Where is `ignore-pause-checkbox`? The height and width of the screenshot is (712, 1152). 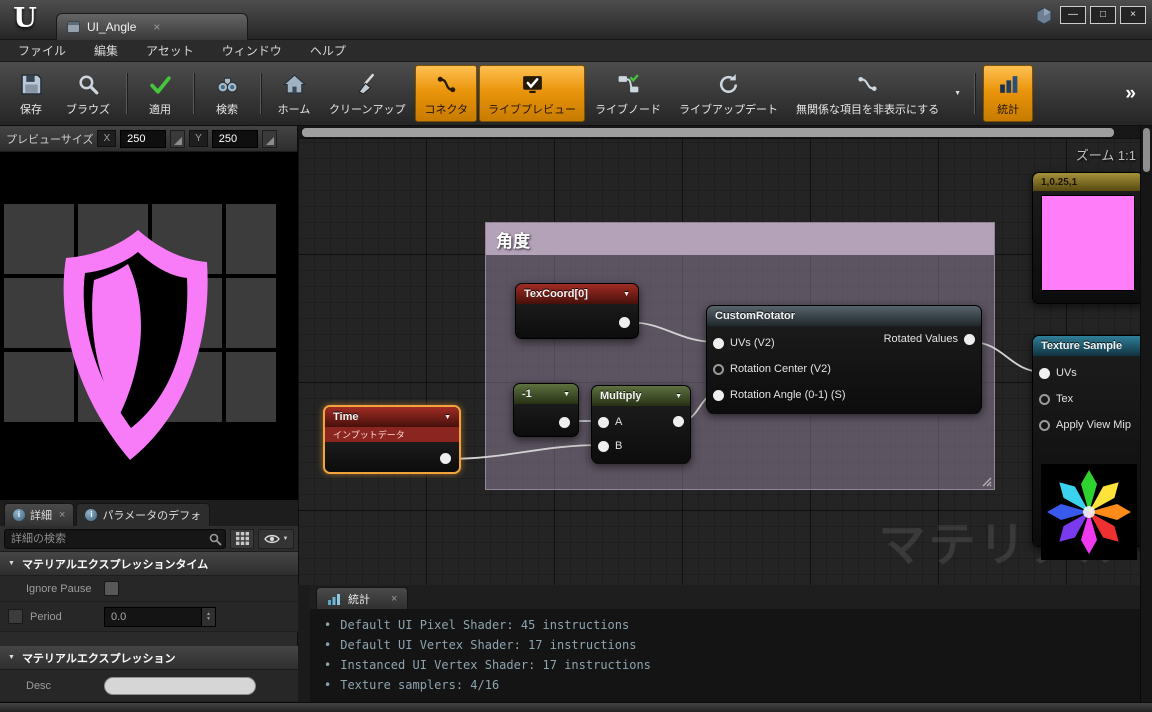 ignore-pause-checkbox is located at coordinates (111, 588).